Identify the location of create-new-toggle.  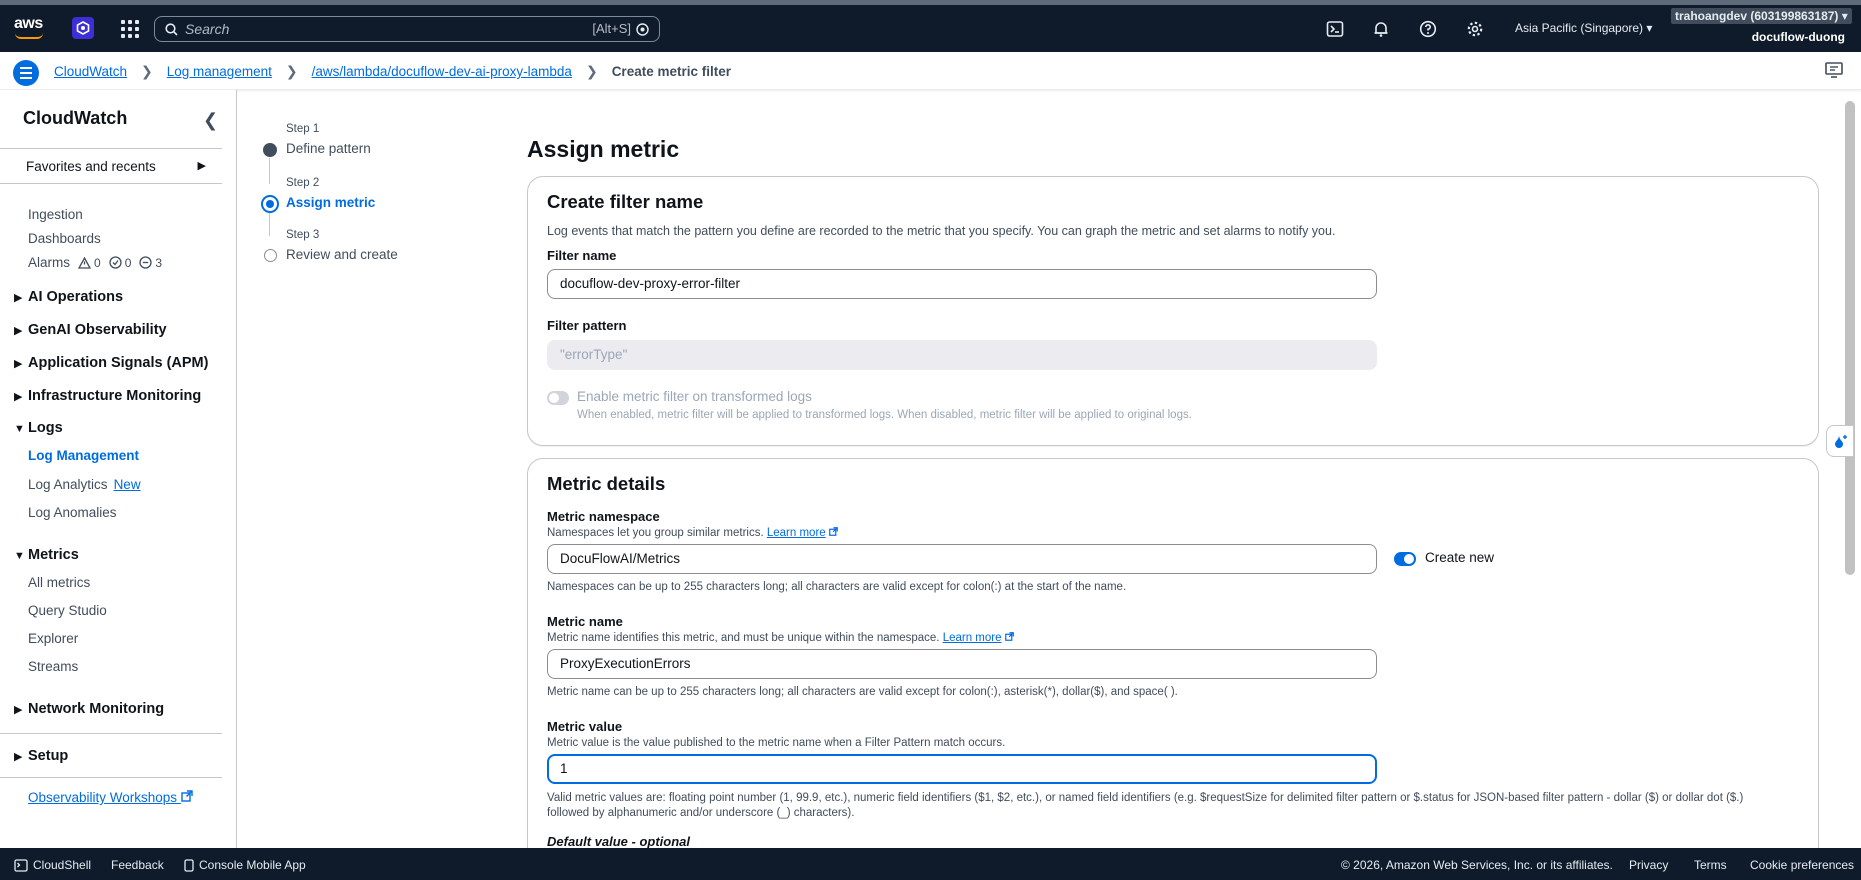
(1405, 559).